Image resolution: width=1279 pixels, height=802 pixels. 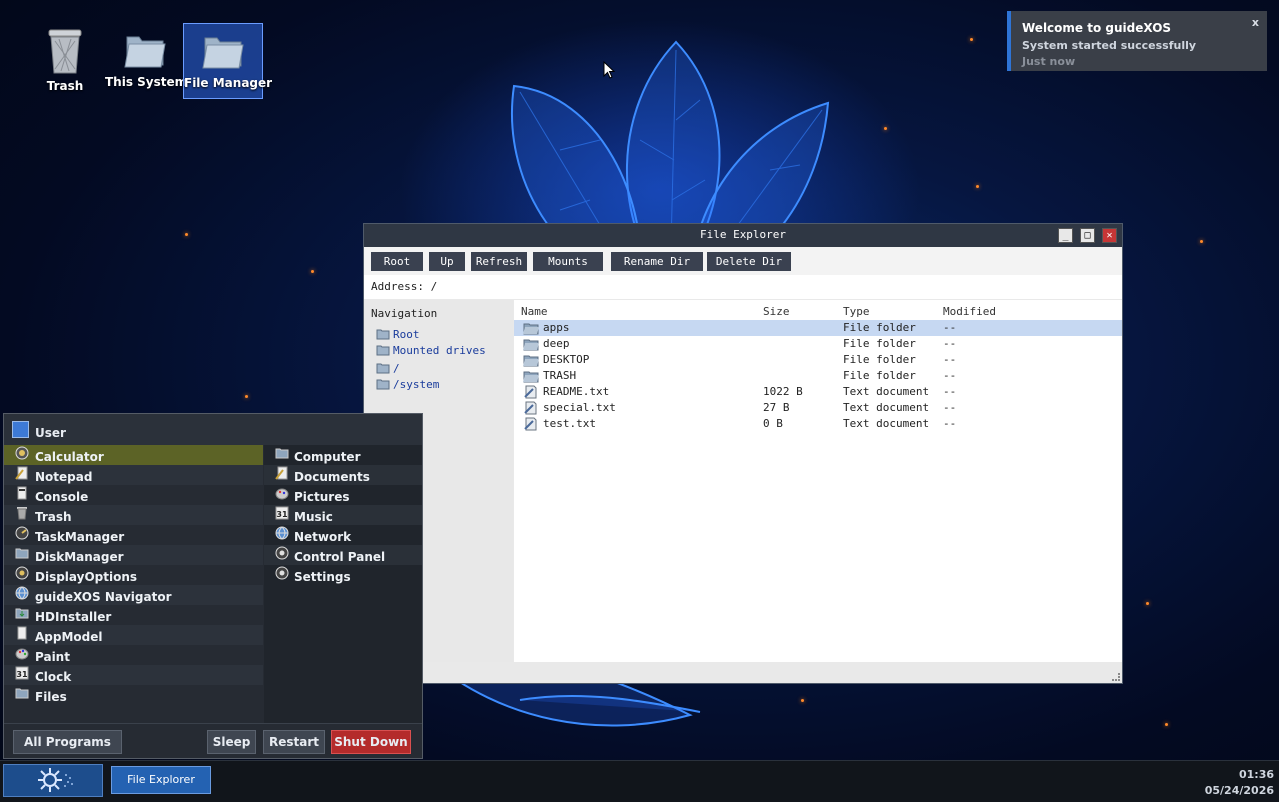 What do you see at coordinates (818, 328) in the screenshot?
I see `file-row: apps File folder --` at bounding box center [818, 328].